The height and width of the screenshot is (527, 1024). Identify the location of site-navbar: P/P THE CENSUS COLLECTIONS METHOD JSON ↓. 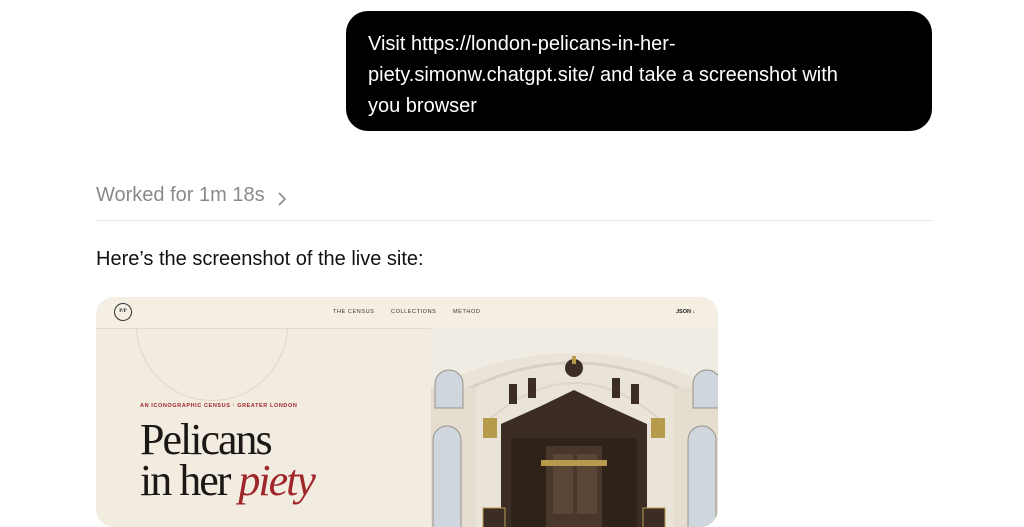
(407, 313).